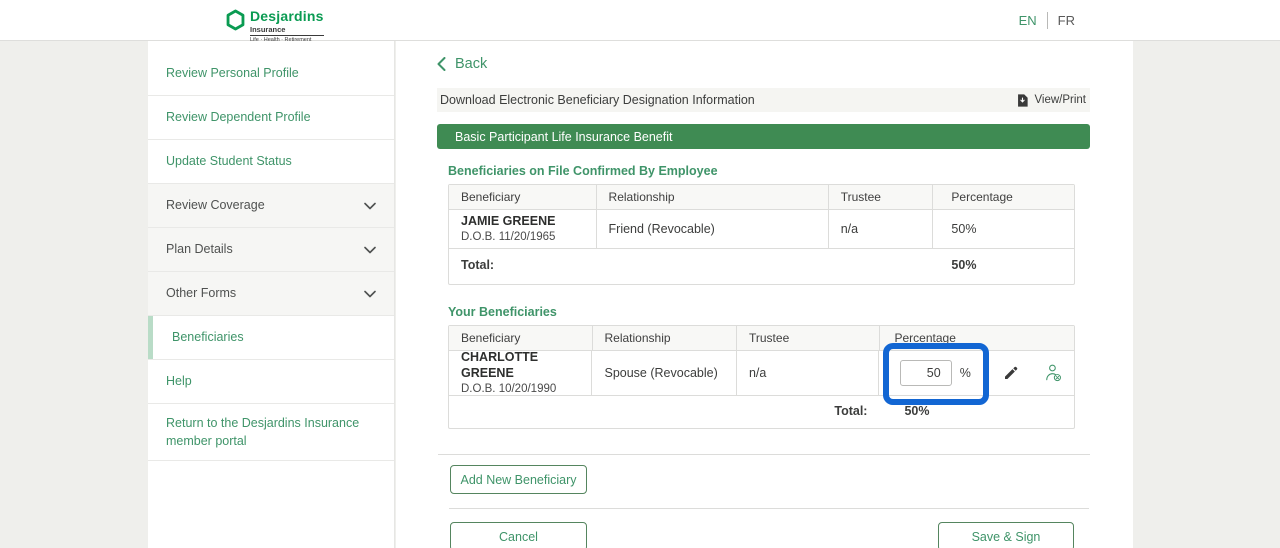 This screenshot has width=1280, height=548. What do you see at coordinates (518, 479) in the screenshot?
I see `add-new-beneficiary-button: Add New Beneficiary` at bounding box center [518, 479].